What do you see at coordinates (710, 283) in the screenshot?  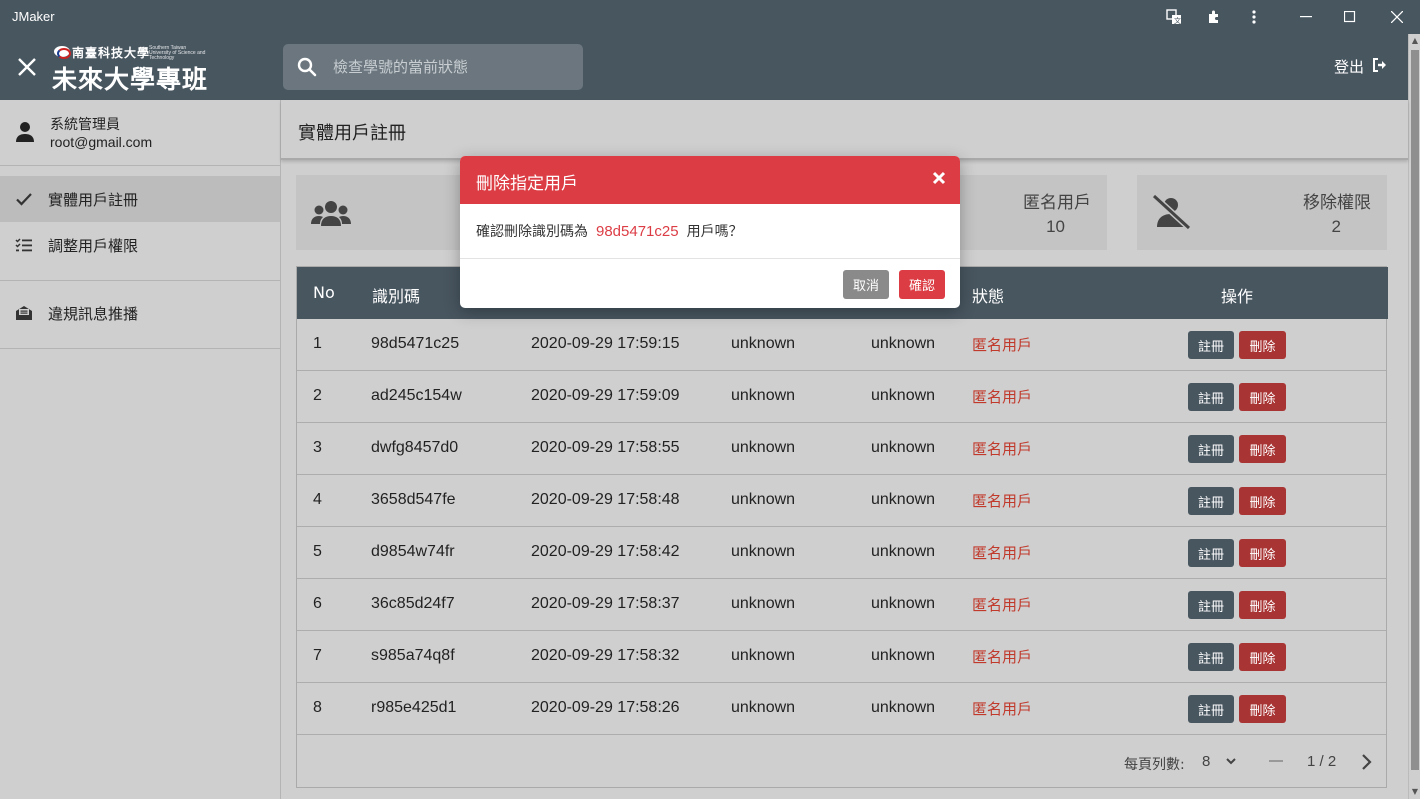 I see `dialog-footer: 取消 確認` at bounding box center [710, 283].